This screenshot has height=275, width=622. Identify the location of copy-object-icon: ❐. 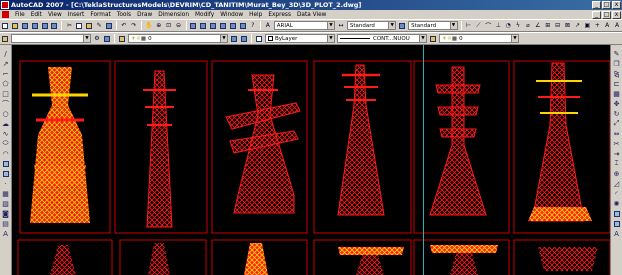
(616, 63).